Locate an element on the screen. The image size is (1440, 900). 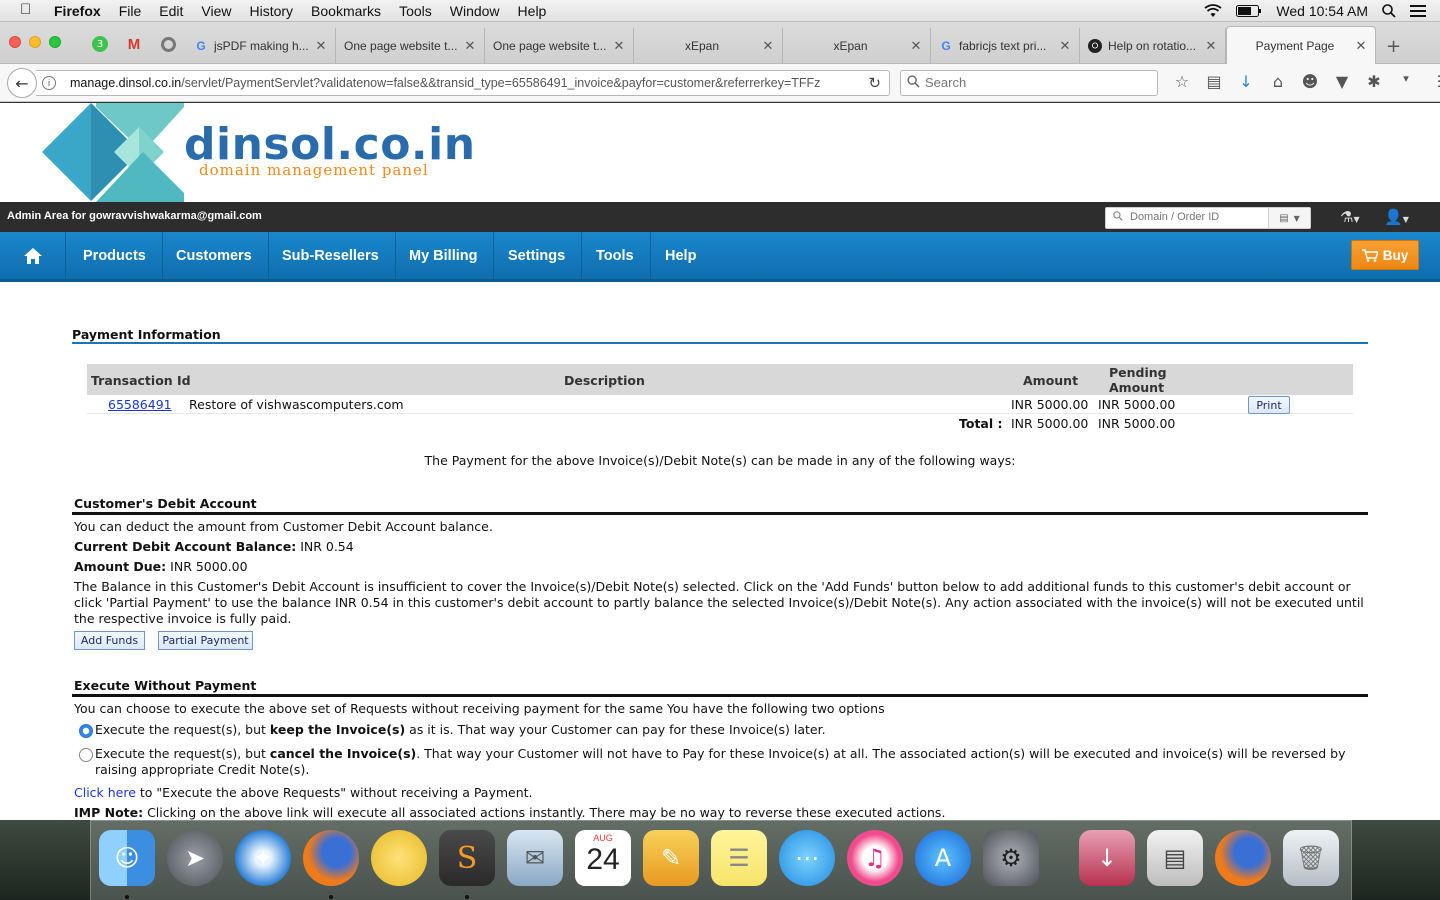
system-preferences-icon: ⚙ is located at coordinates (1011, 858).